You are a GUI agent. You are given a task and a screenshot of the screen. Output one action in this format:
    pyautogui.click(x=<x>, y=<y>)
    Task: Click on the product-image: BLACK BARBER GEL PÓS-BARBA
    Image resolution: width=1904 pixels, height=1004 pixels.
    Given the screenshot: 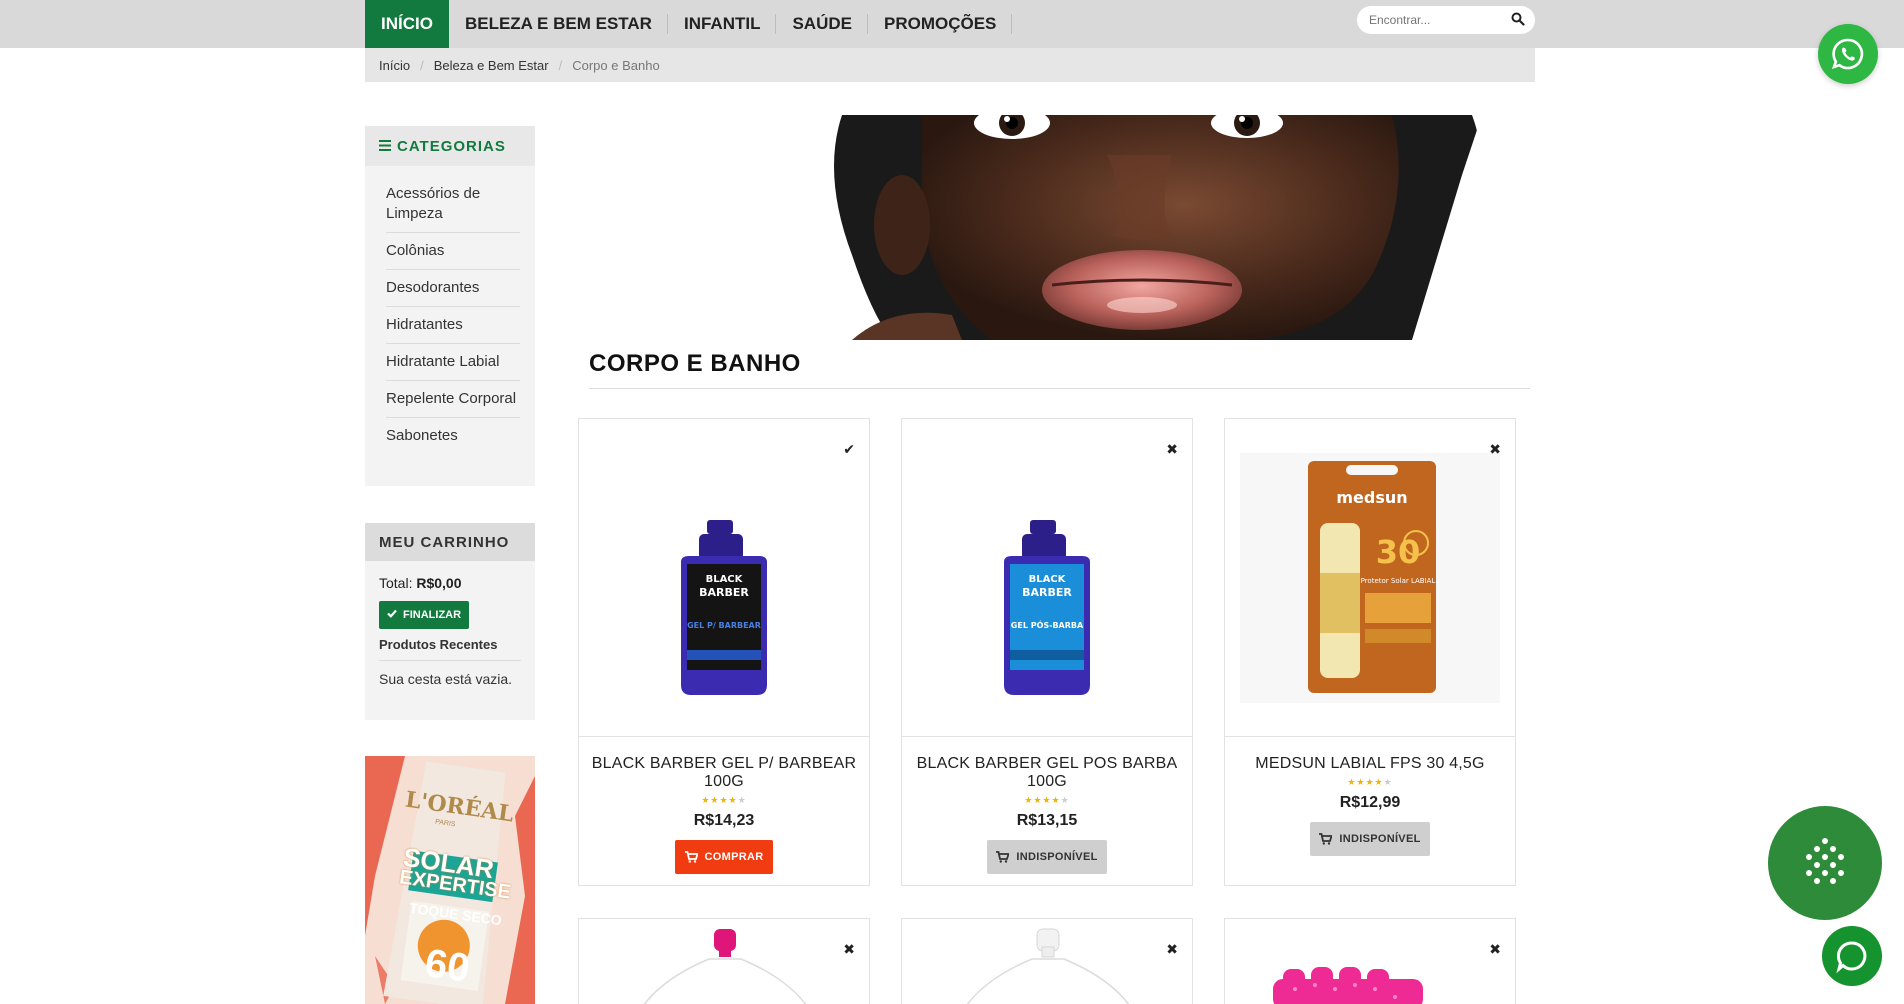 What is the action you would take?
    pyautogui.click(x=1047, y=607)
    